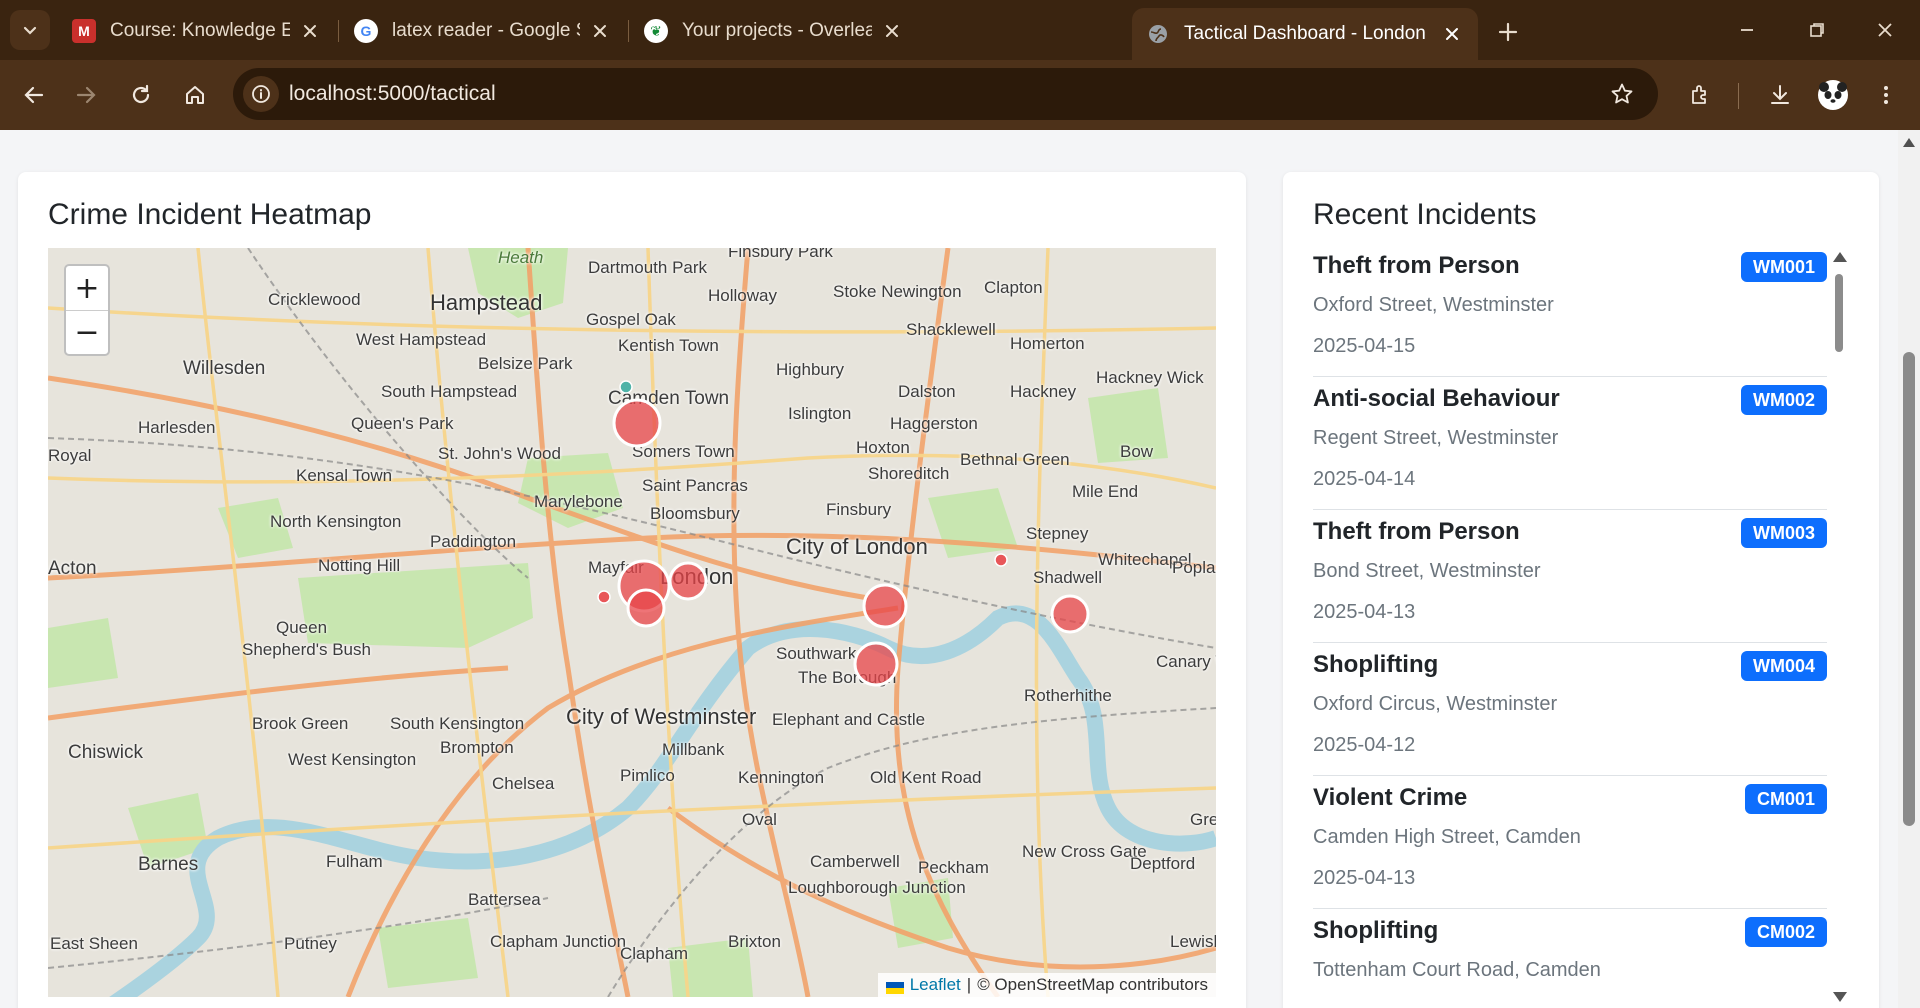 This screenshot has width=1920, height=1008. Describe the element at coordinates (310, 943) in the screenshot. I see `map-place-label: Putney` at that location.